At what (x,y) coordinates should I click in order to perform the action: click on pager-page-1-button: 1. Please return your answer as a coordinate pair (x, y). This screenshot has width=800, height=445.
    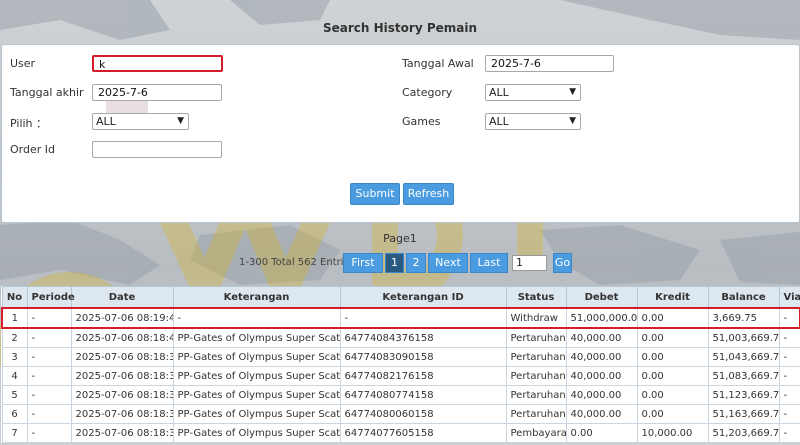
    Looking at the image, I should click on (394, 263).